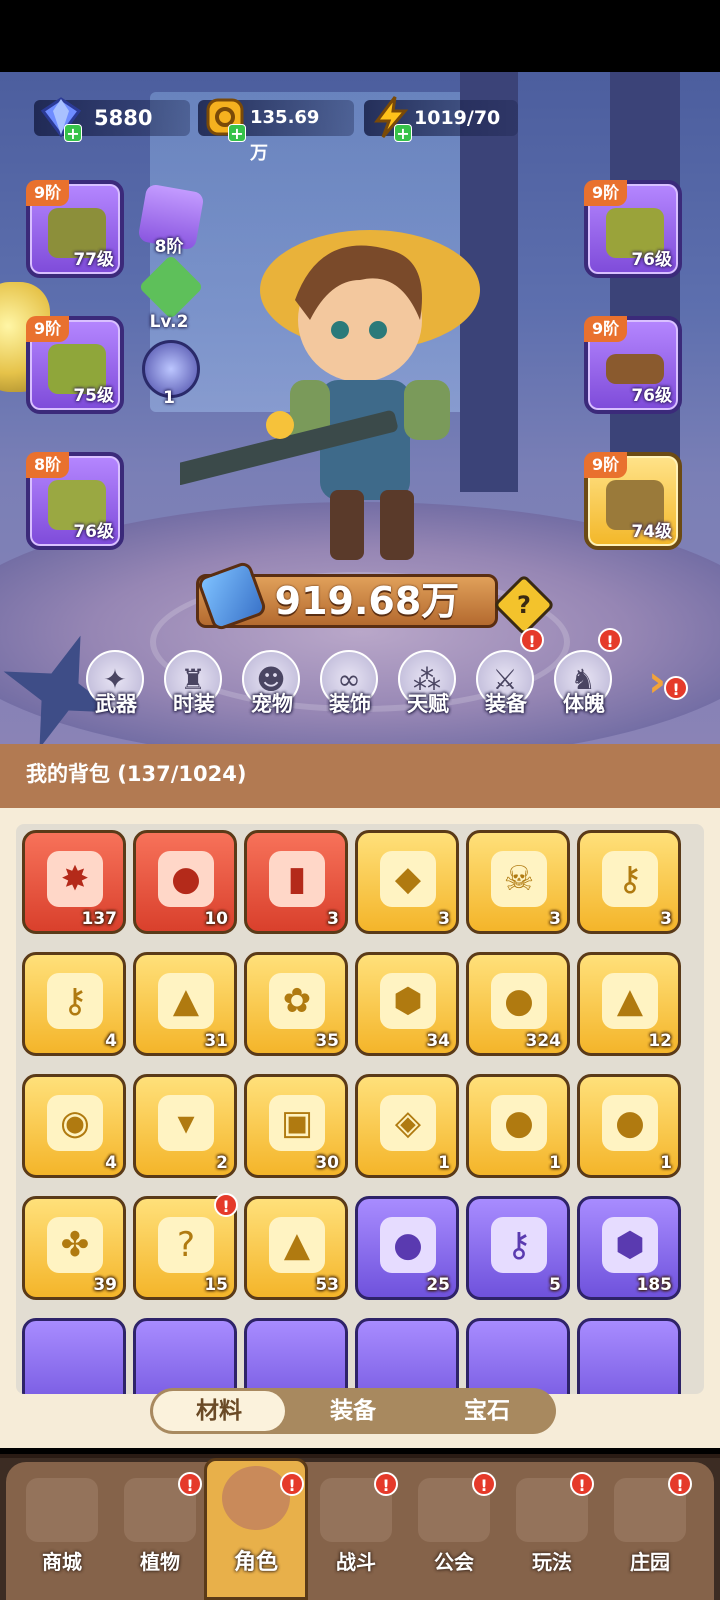 This screenshot has height=1600, width=720. I want to click on nav-label: 植物, so click(160, 1562).